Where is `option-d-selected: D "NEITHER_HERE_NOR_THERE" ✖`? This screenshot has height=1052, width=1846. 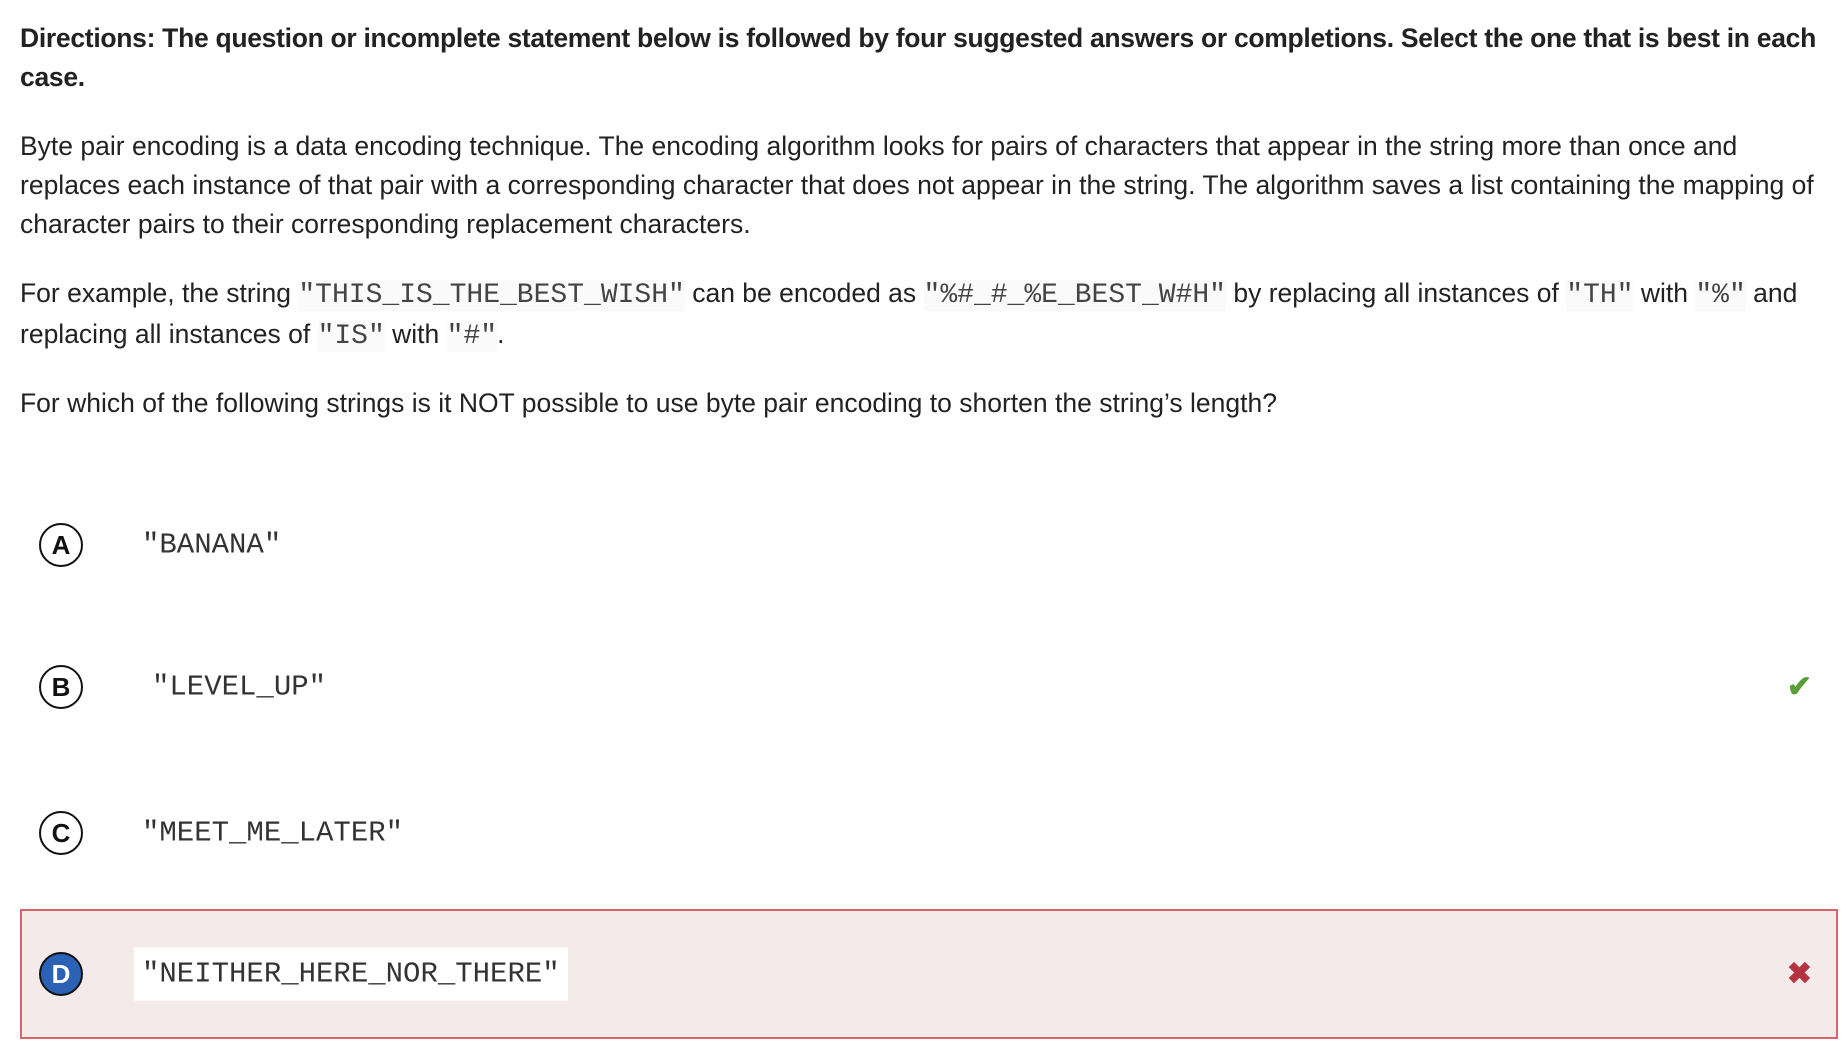 option-d-selected: D "NEITHER_HERE_NOR_THERE" ✖ is located at coordinates (929, 974).